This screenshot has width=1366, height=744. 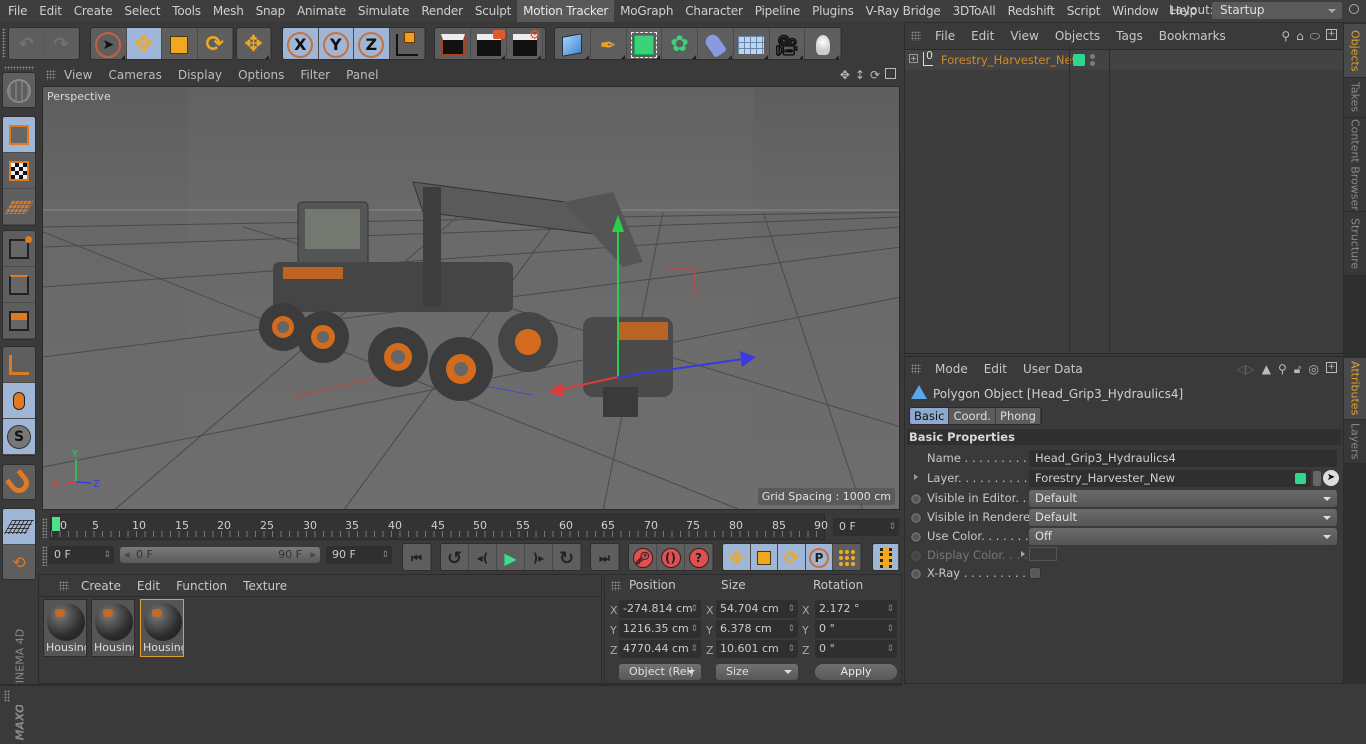 I want to click on z-axis-lock-button: Z, so click(x=372, y=43).